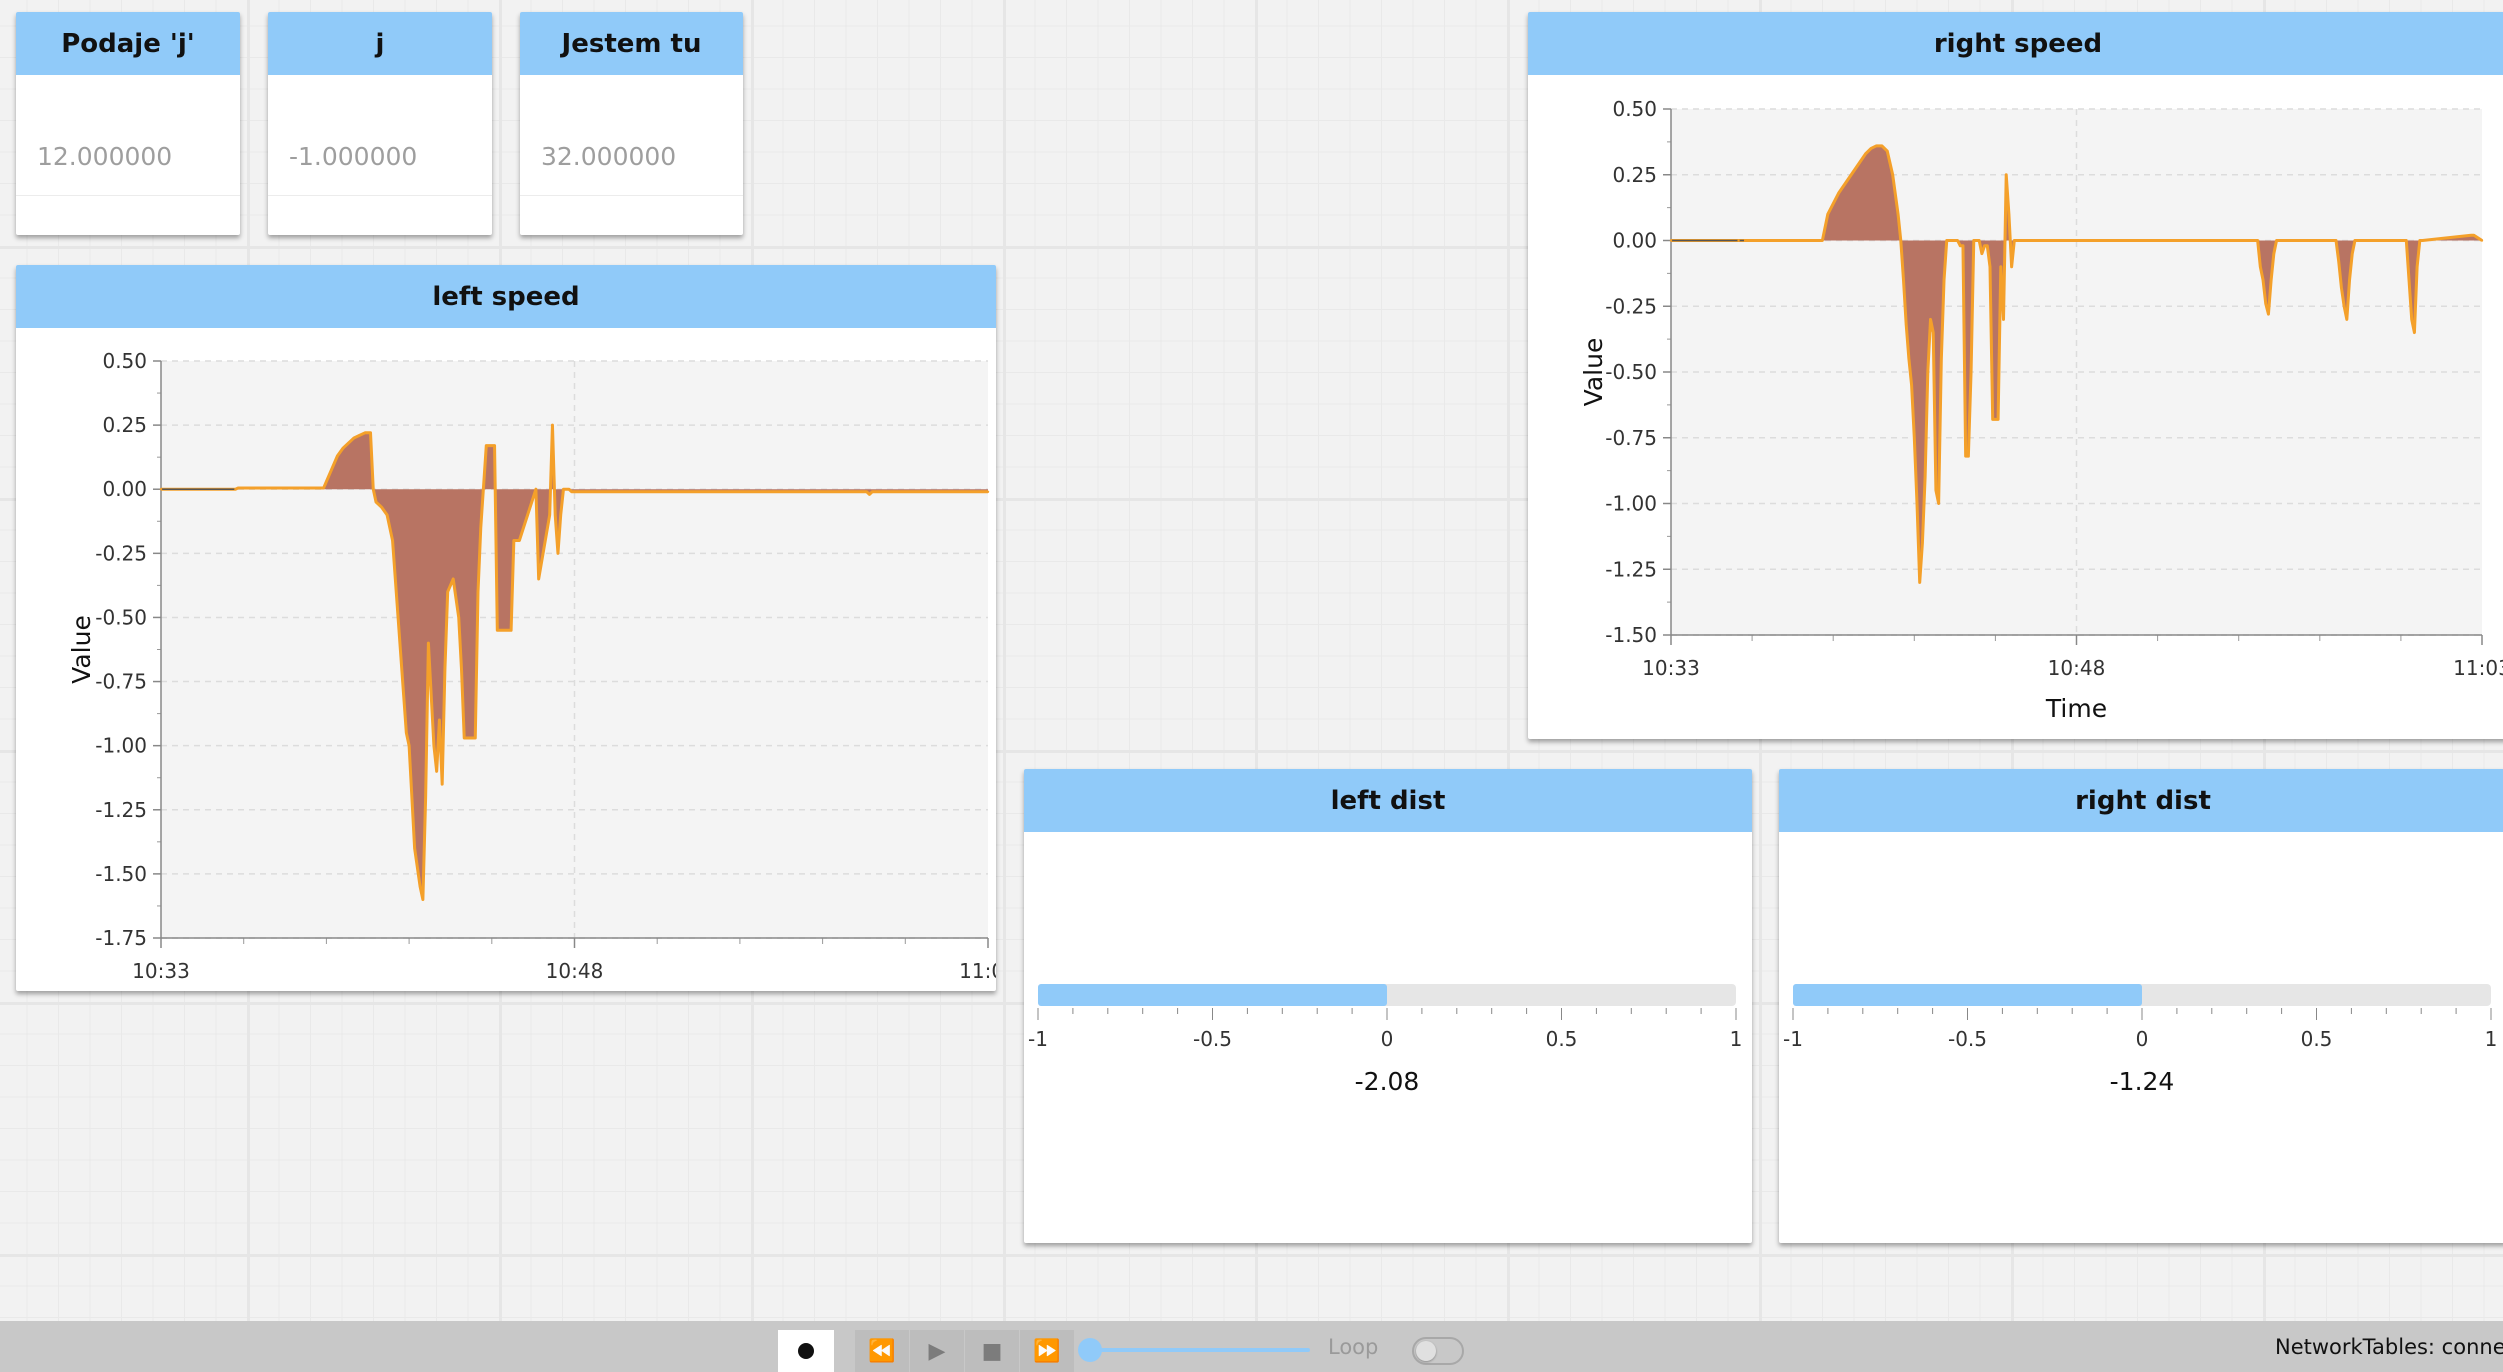 This screenshot has height=1372, width=2503. What do you see at coordinates (1736, 1039) in the screenshot?
I see `scale-tick-label: 1` at bounding box center [1736, 1039].